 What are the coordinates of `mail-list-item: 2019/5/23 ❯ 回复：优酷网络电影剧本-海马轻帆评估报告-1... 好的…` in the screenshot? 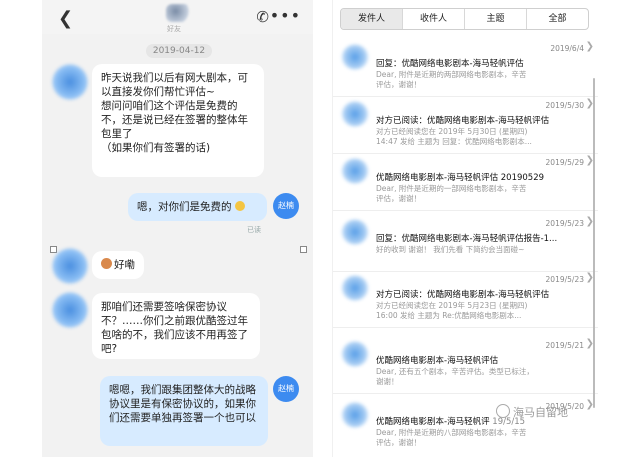 It's located at (465, 243).